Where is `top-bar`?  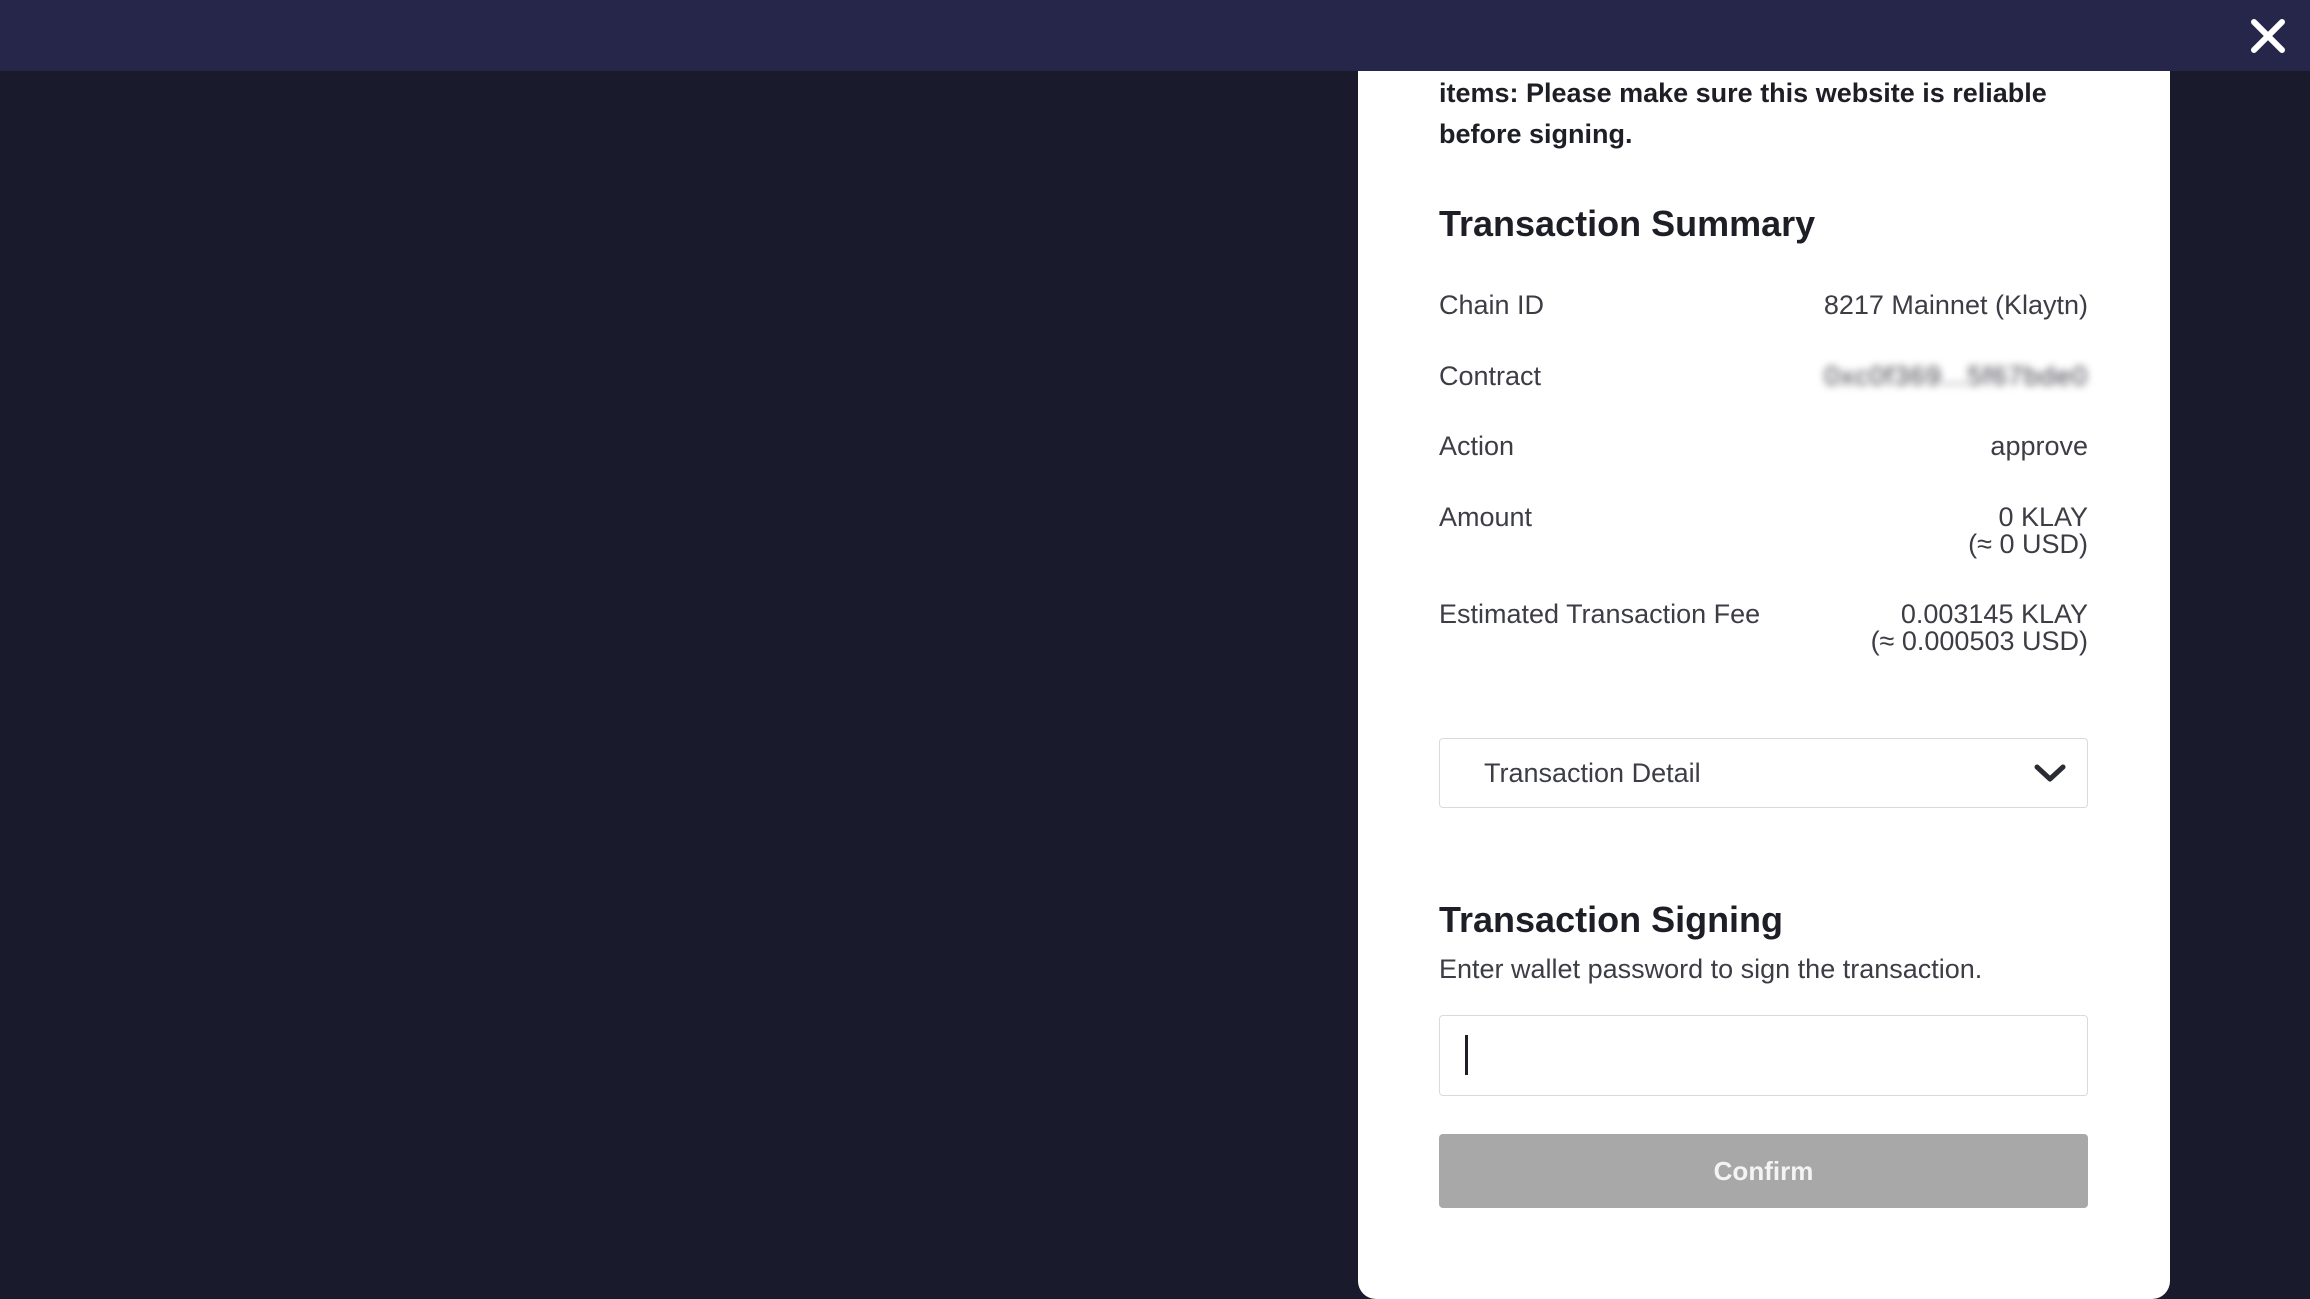 top-bar is located at coordinates (1155, 35).